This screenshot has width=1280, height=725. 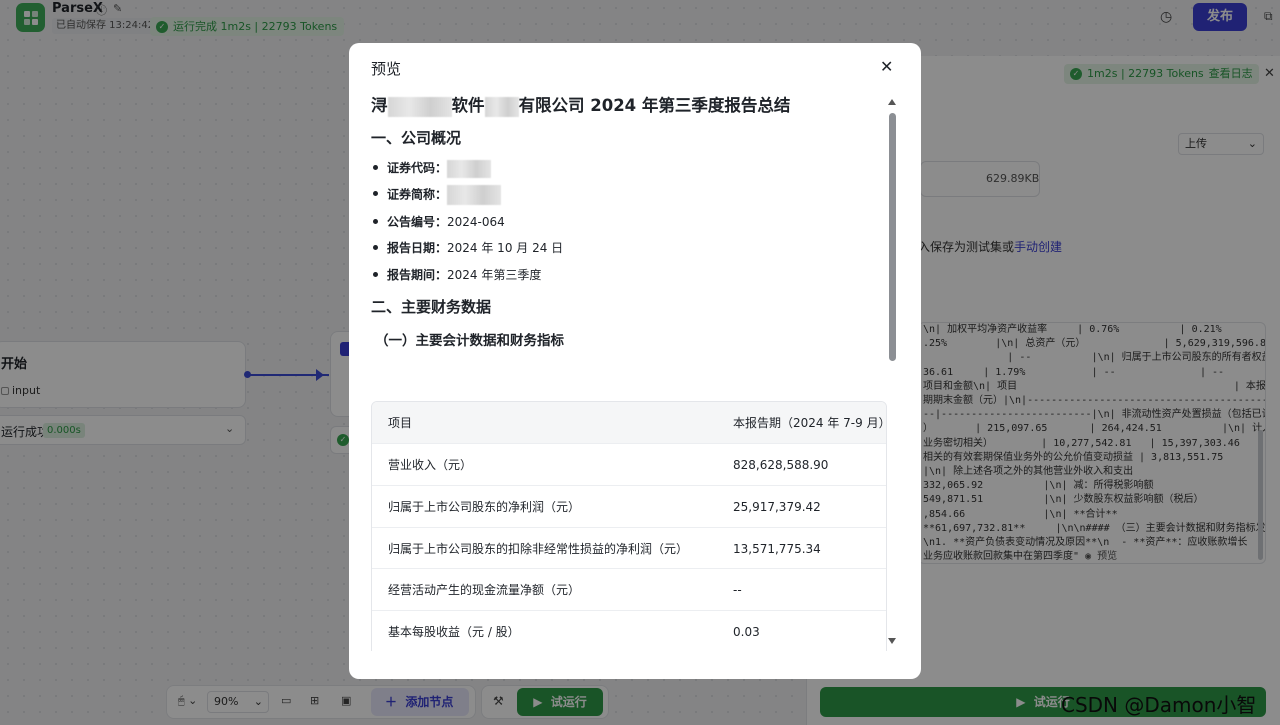 I want to click on close-icon: ✕, so click(x=886, y=66).